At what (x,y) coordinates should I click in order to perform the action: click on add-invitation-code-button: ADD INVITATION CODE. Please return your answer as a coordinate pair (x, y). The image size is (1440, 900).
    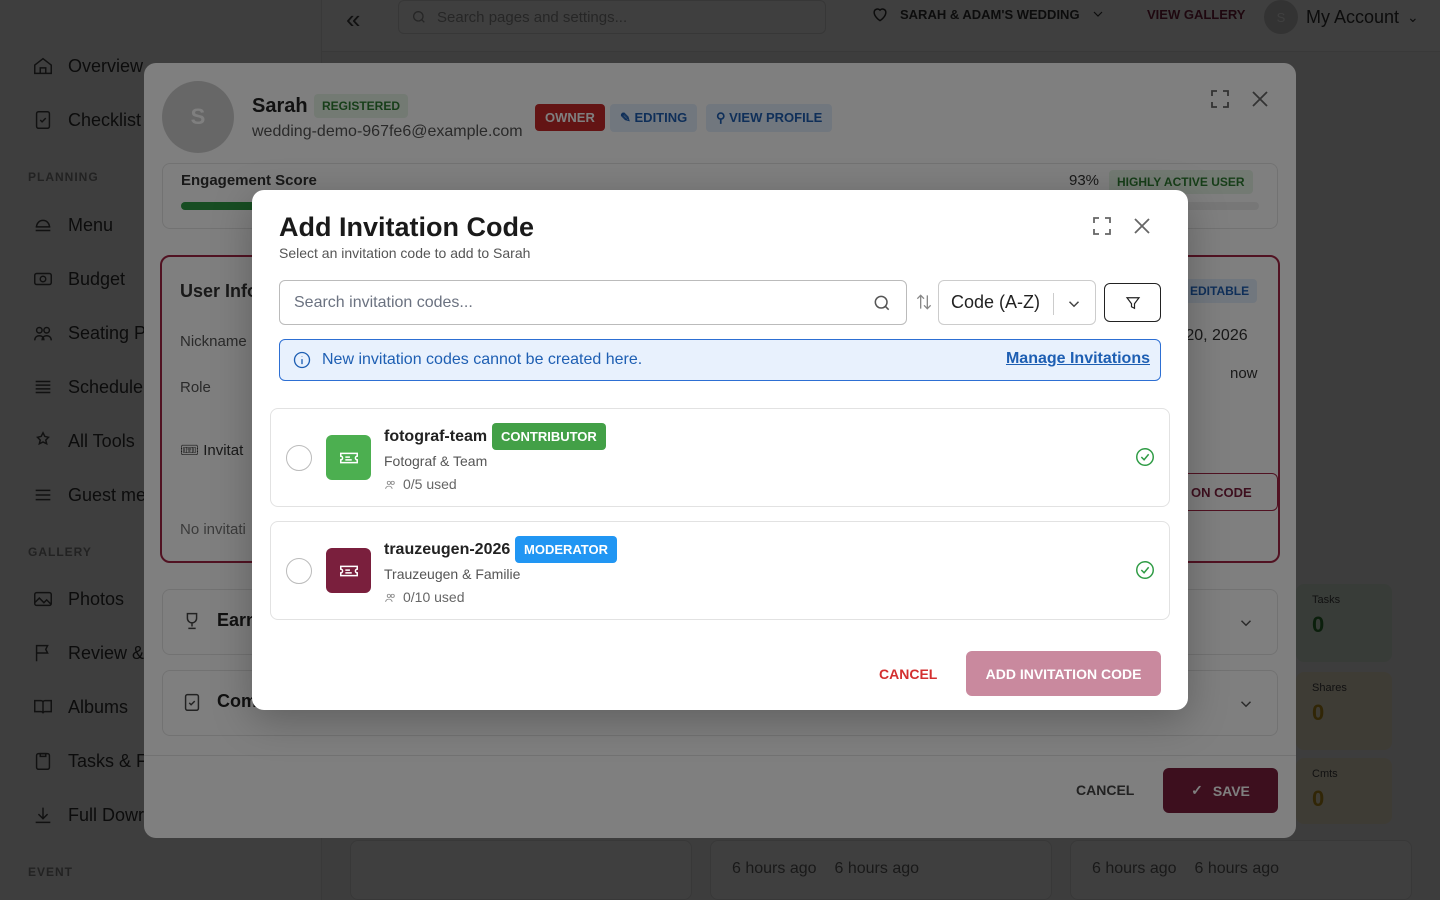
    Looking at the image, I should click on (1063, 673).